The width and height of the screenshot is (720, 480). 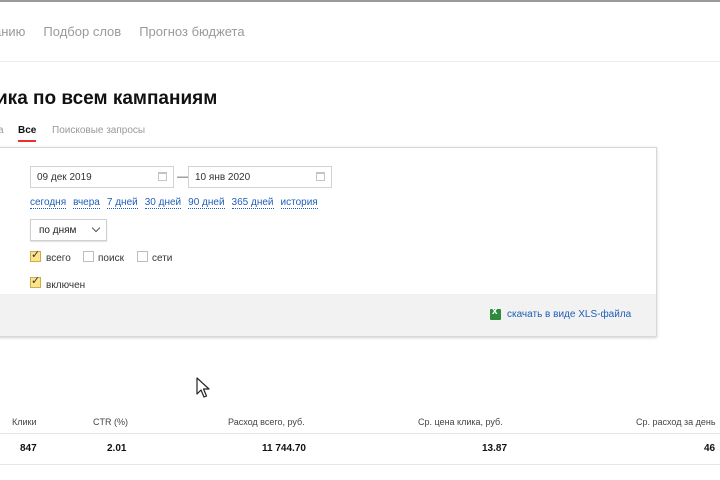 What do you see at coordinates (676, 422) in the screenshot?
I see `table-header-avg-daily-spend: Ср. расход за день` at bounding box center [676, 422].